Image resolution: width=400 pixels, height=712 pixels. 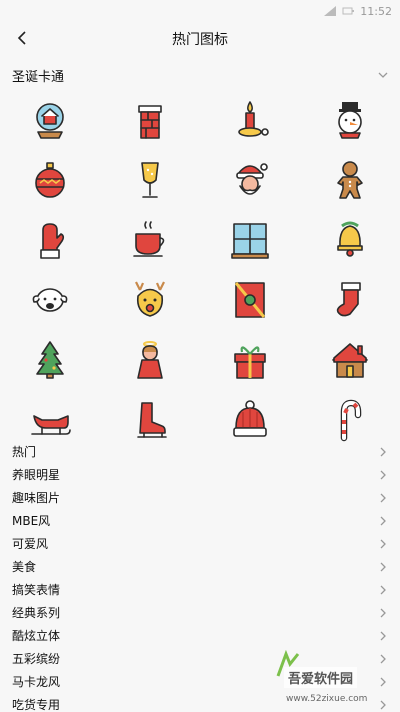 I want to click on angel-icon, so click(x=150, y=360).